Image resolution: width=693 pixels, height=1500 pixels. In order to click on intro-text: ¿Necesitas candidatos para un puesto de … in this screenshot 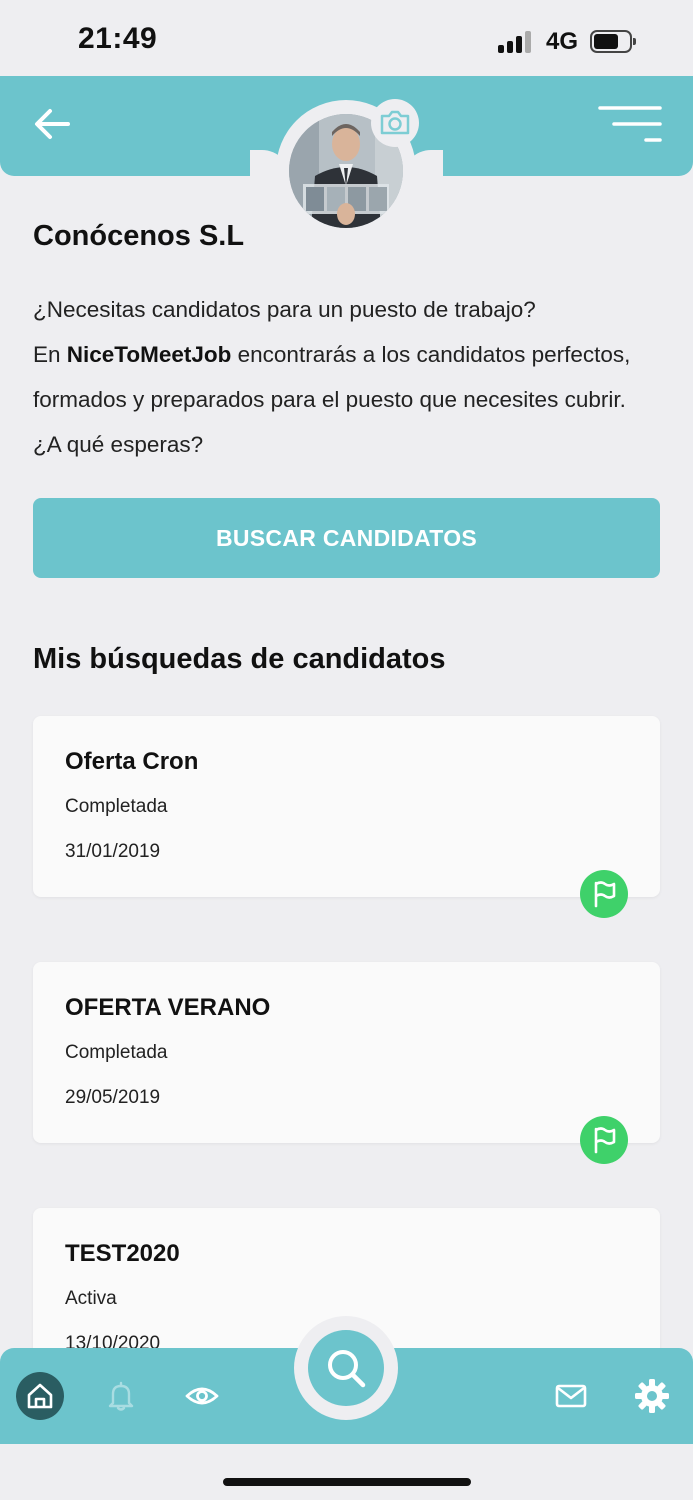, I will do `click(353, 377)`.